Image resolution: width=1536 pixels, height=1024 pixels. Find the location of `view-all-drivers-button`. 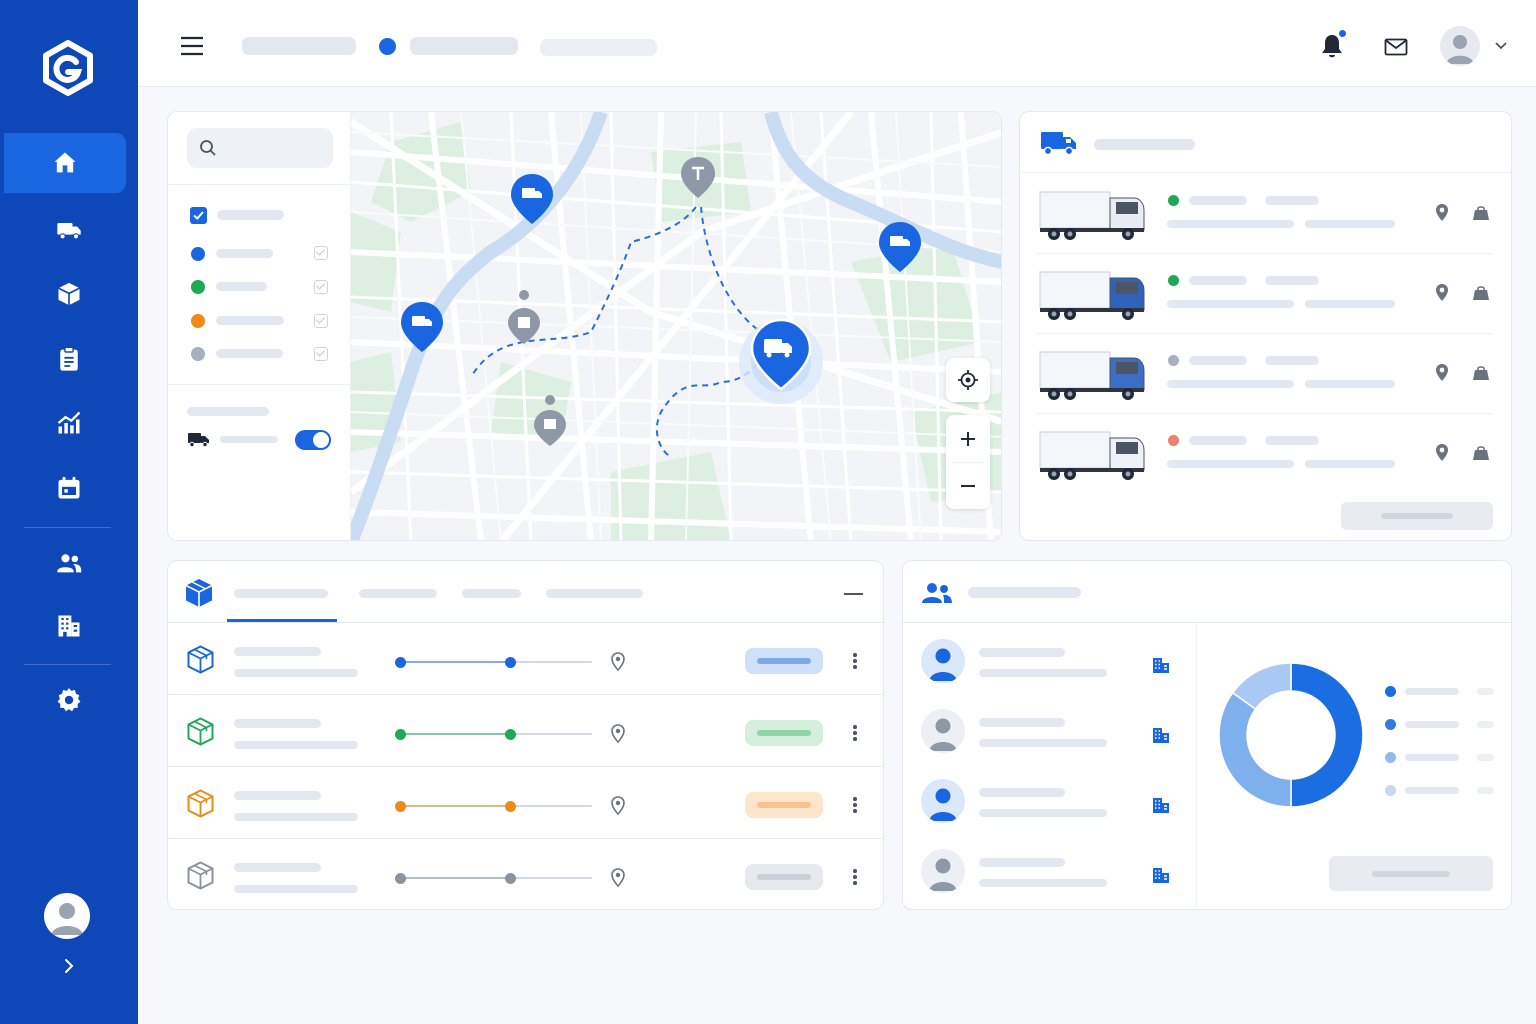

view-all-drivers-button is located at coordinates (1411, 873).